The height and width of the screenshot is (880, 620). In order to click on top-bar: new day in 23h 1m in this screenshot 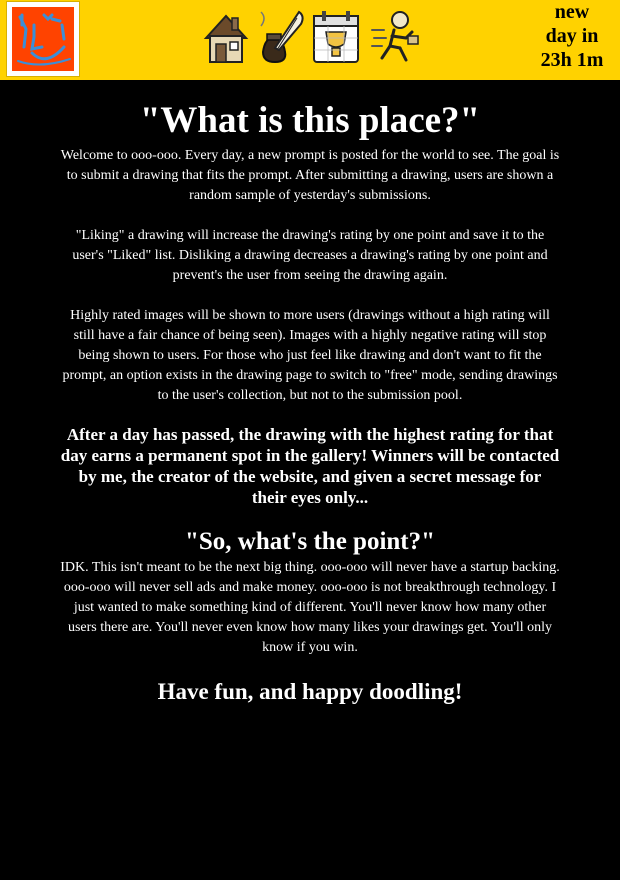, I will do `click(310, 40)`.